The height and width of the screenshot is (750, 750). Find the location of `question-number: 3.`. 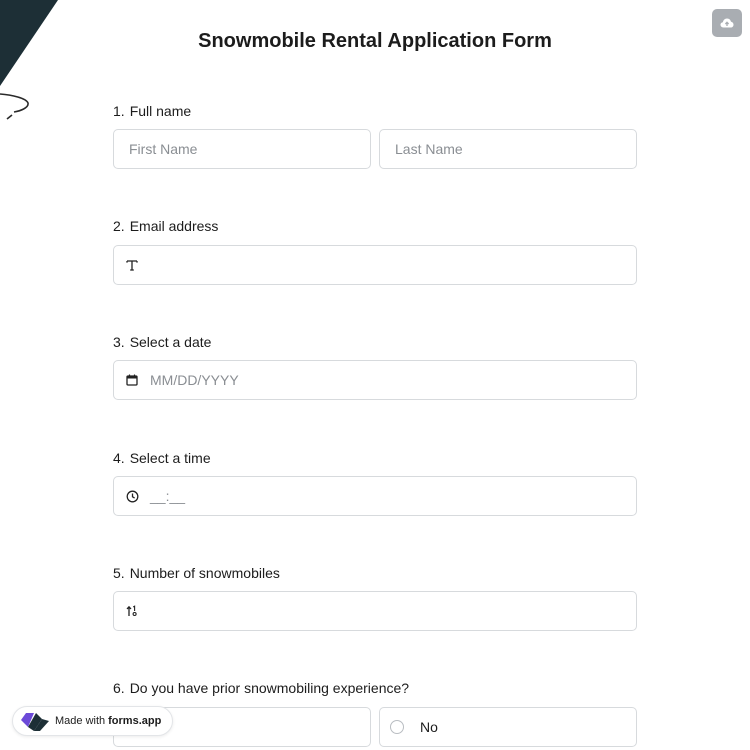

question-number: 3. is located at coordinates (119, 342).